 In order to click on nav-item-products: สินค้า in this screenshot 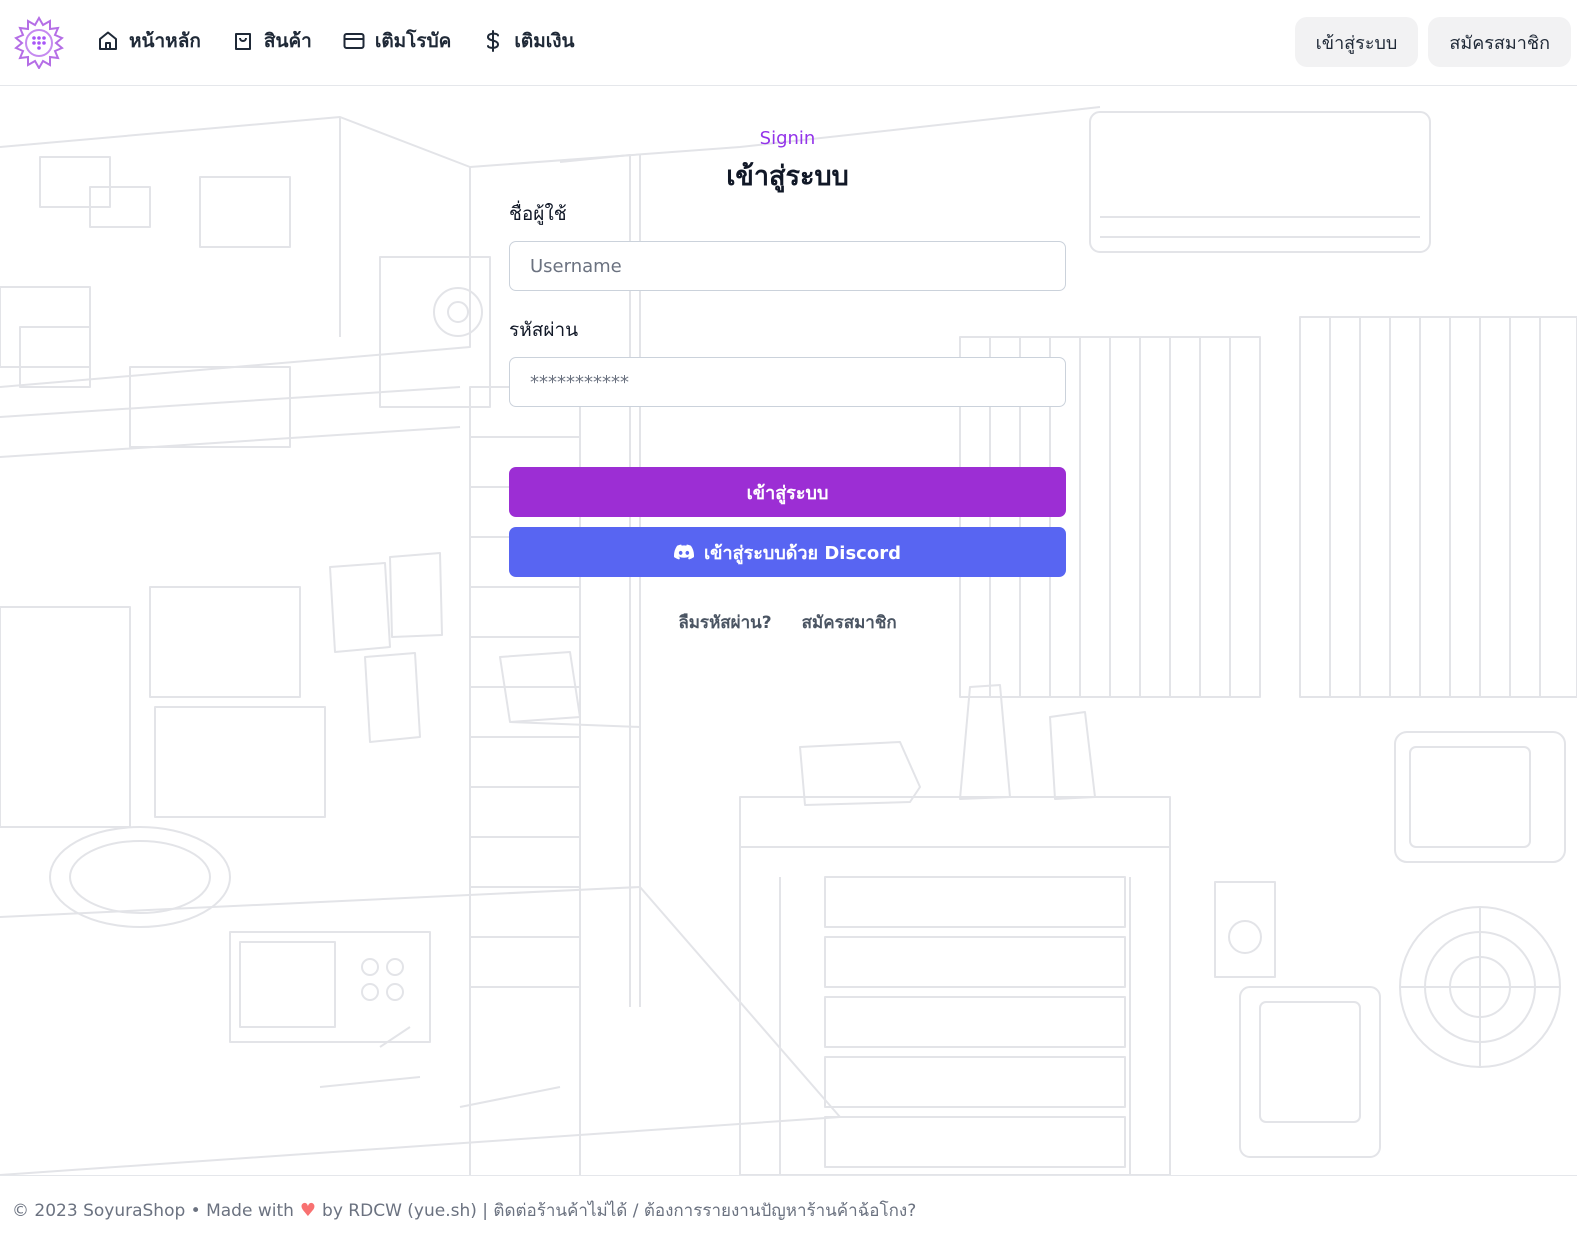, I will do `click(271, 41)`.